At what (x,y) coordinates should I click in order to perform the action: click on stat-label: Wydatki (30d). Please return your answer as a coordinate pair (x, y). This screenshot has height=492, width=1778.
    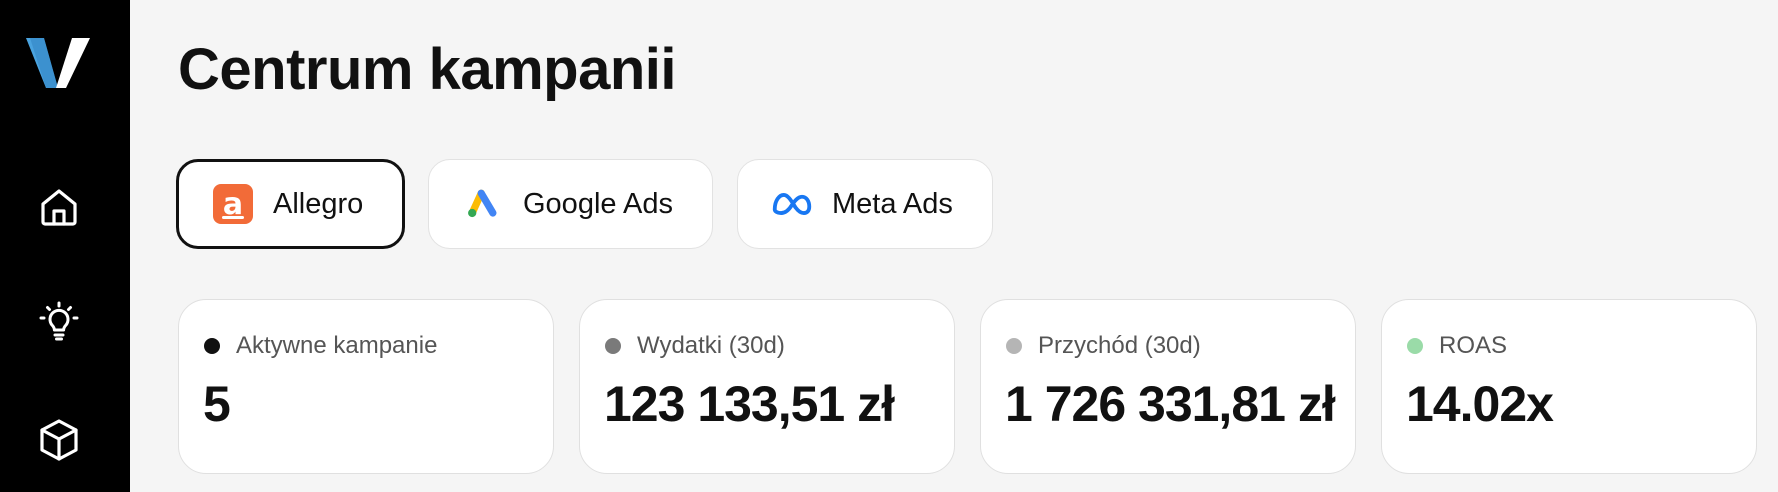
    Looking at the image, I should click on (711, 345).